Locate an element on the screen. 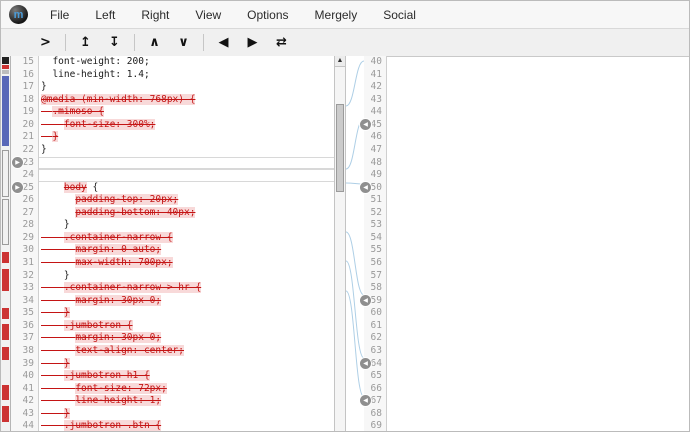 The height and width of the screenshot is (432, 690). line-number: 56 is located at coordinates (376, 262).